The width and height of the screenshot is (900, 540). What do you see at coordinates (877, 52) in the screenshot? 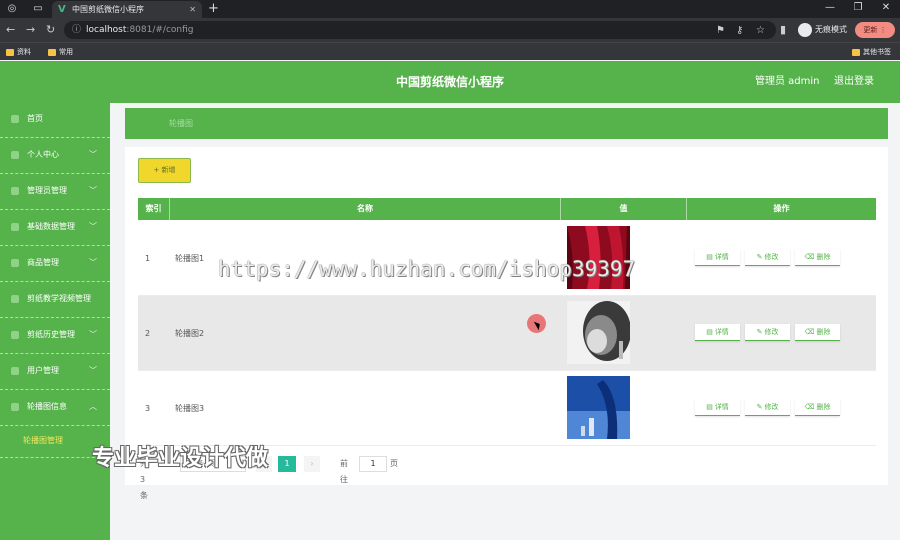
I see `bookmark-label: 其他书签` at bounding box center [877, 52].